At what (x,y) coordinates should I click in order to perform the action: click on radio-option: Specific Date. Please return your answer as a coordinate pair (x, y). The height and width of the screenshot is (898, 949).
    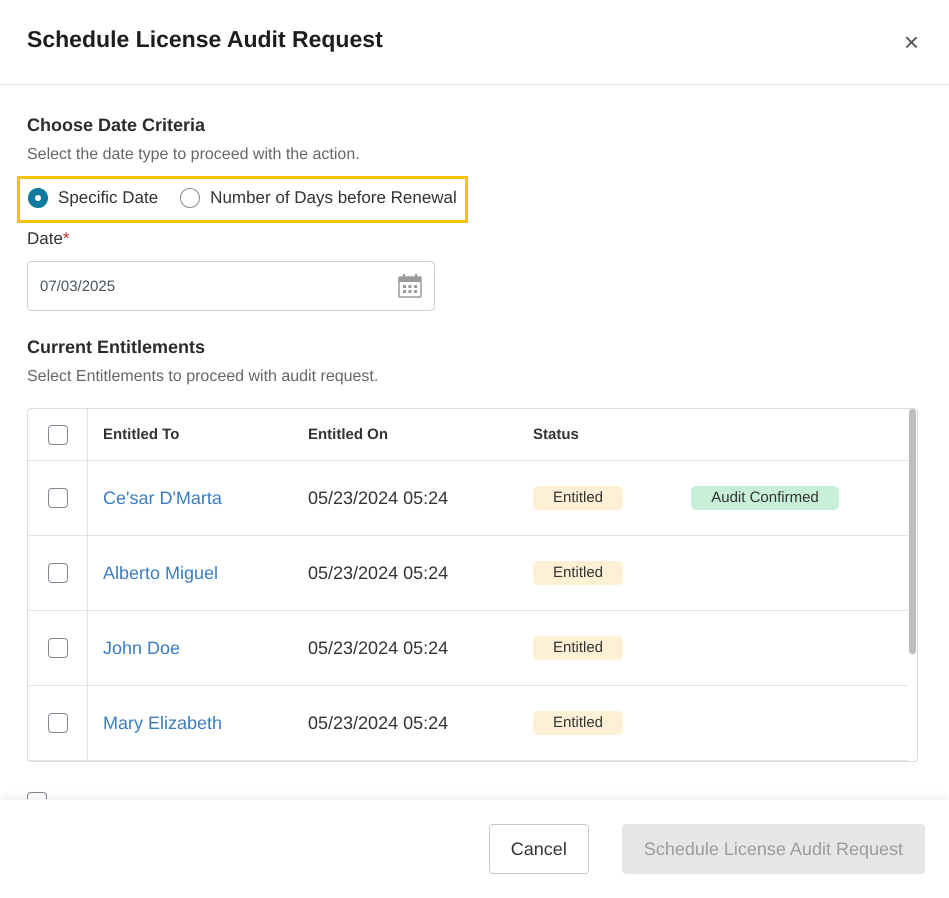
    Looking at the image, I should click on (93, 198).